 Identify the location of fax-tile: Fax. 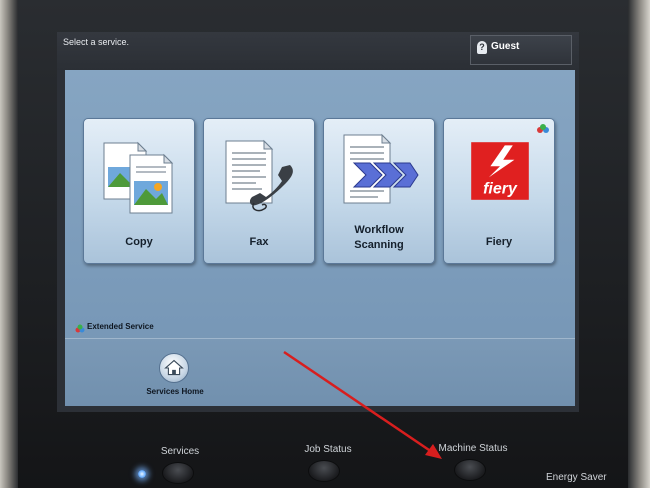
(259, 191).